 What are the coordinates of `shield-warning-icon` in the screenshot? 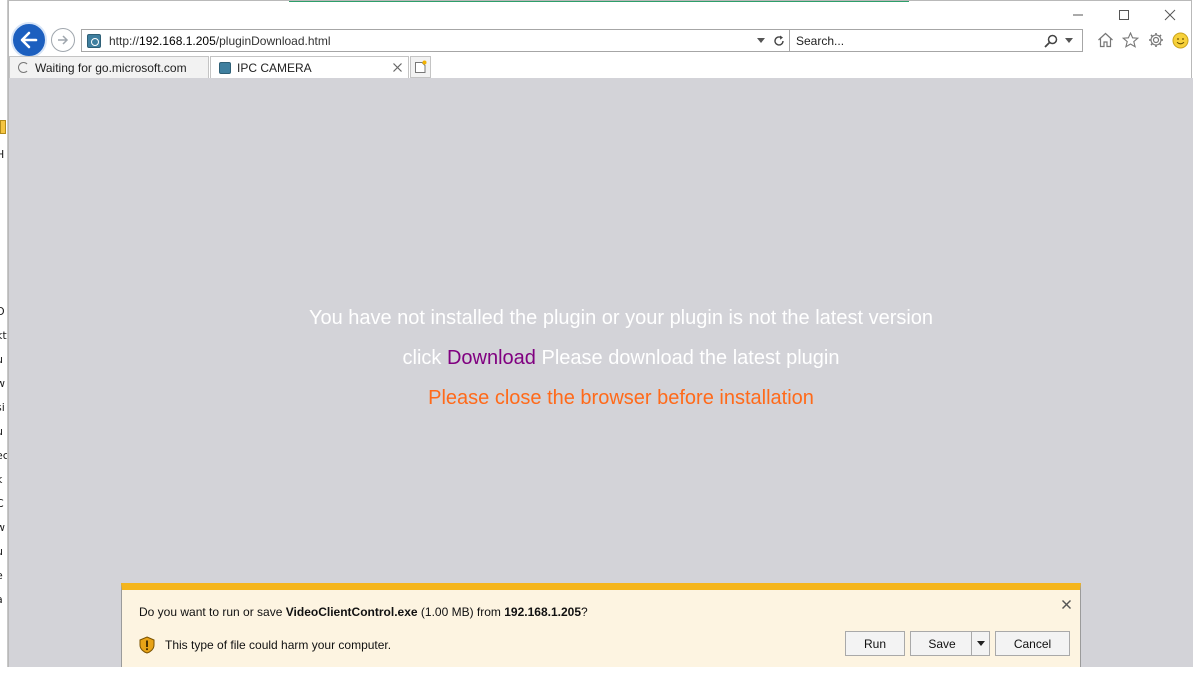 It's located at (147, 645).